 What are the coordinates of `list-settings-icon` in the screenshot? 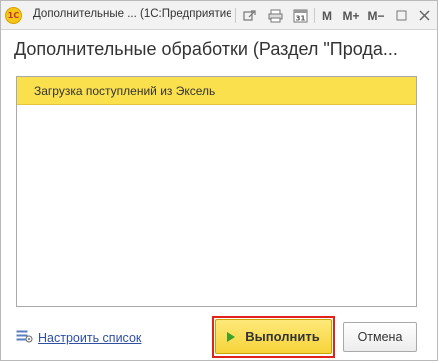 It's located at (24, 338).